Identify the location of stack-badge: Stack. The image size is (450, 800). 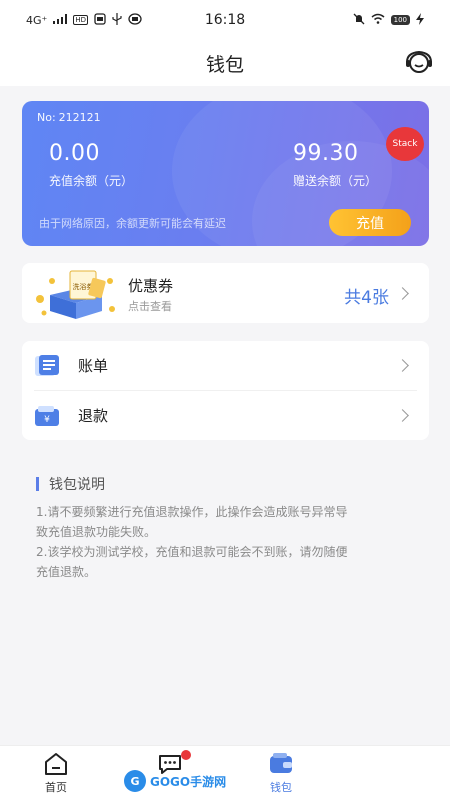
(405, 144).